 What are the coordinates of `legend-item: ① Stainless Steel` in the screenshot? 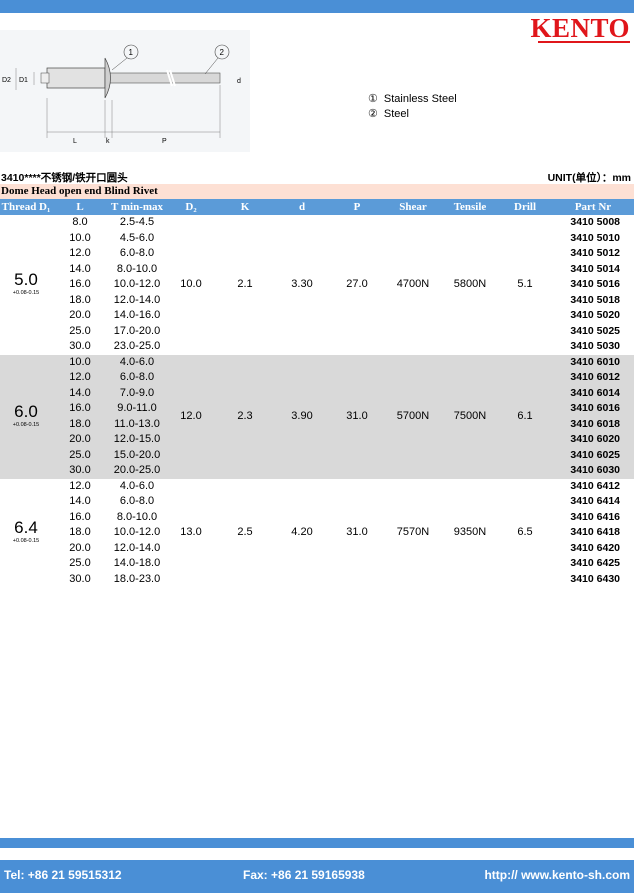 It's located at (412, 99).